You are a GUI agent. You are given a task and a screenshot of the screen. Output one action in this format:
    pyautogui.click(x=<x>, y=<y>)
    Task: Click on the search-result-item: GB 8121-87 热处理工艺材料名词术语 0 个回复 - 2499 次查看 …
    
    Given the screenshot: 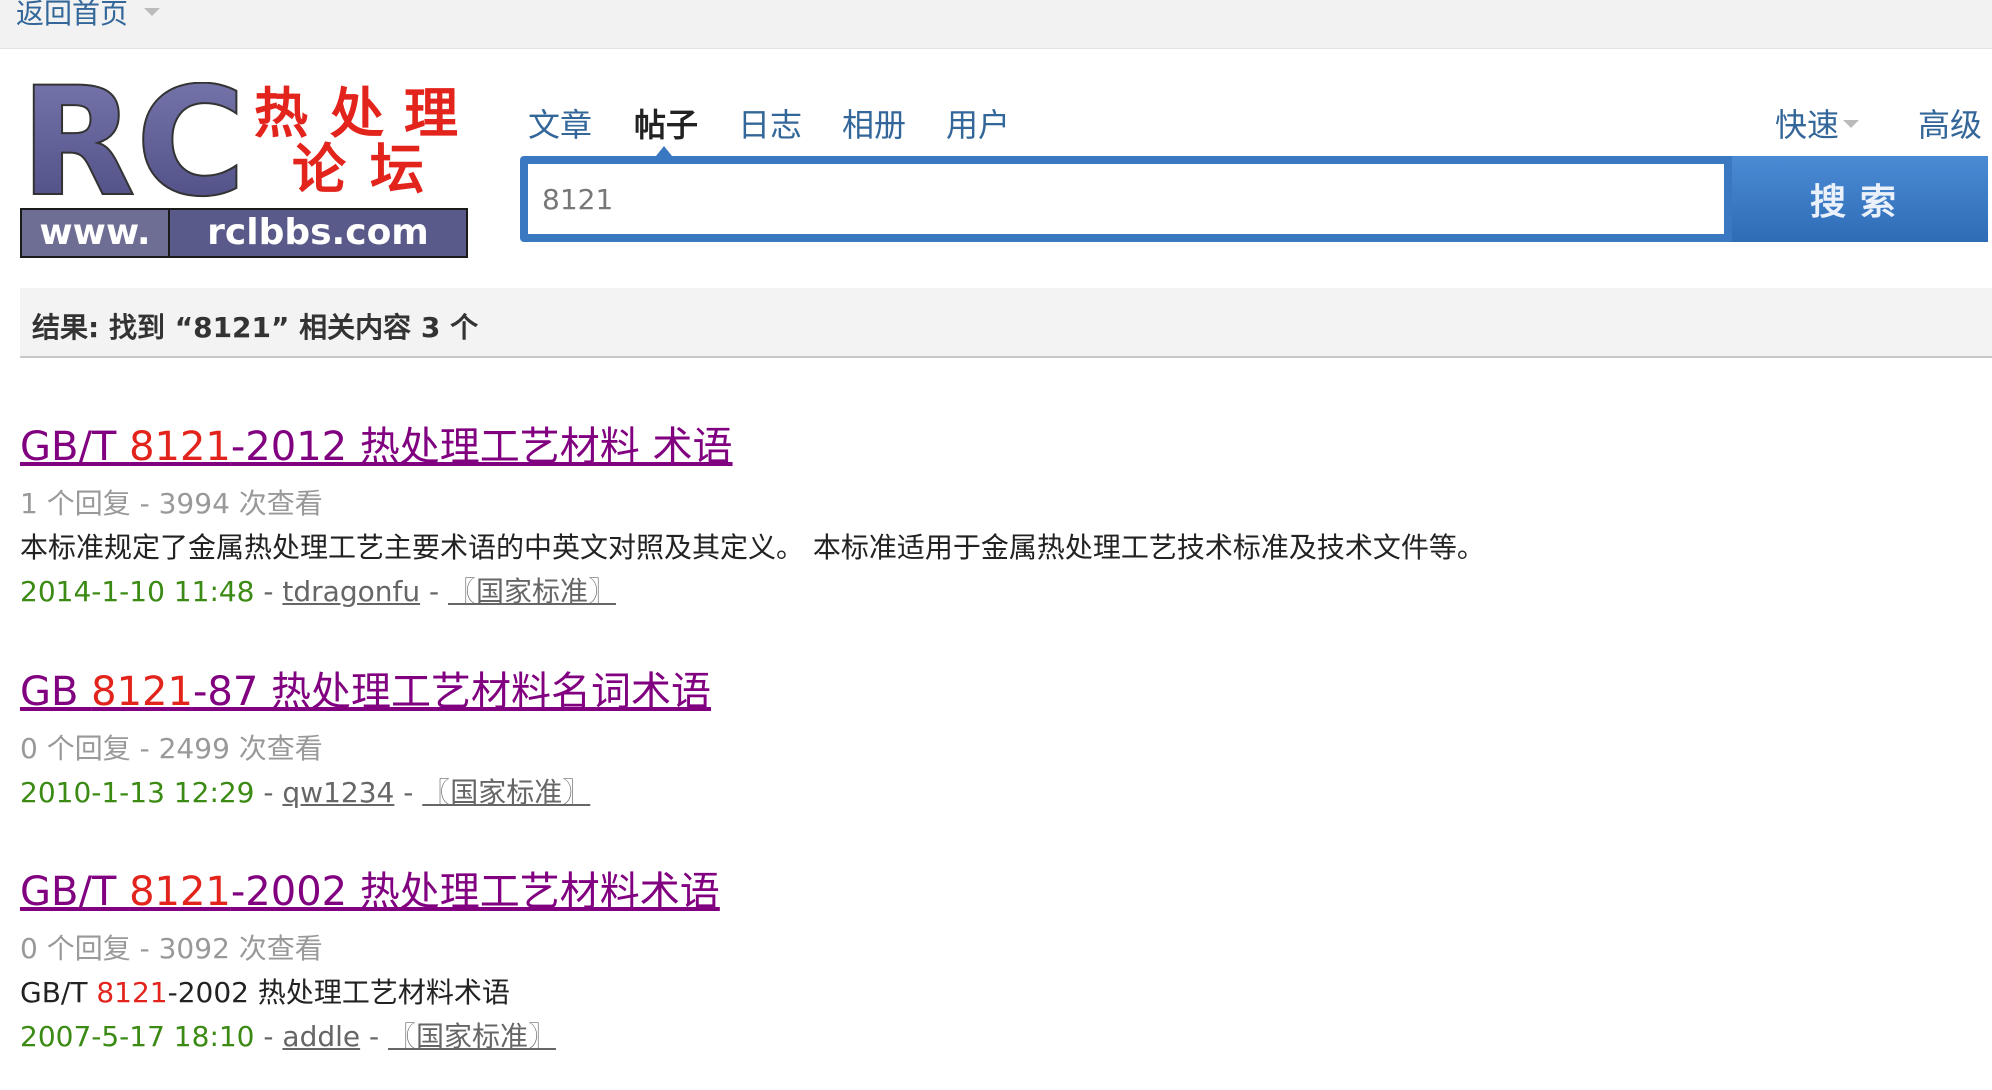 What is the action you would take?
    pyautogui.click(x=365, y=735)
    